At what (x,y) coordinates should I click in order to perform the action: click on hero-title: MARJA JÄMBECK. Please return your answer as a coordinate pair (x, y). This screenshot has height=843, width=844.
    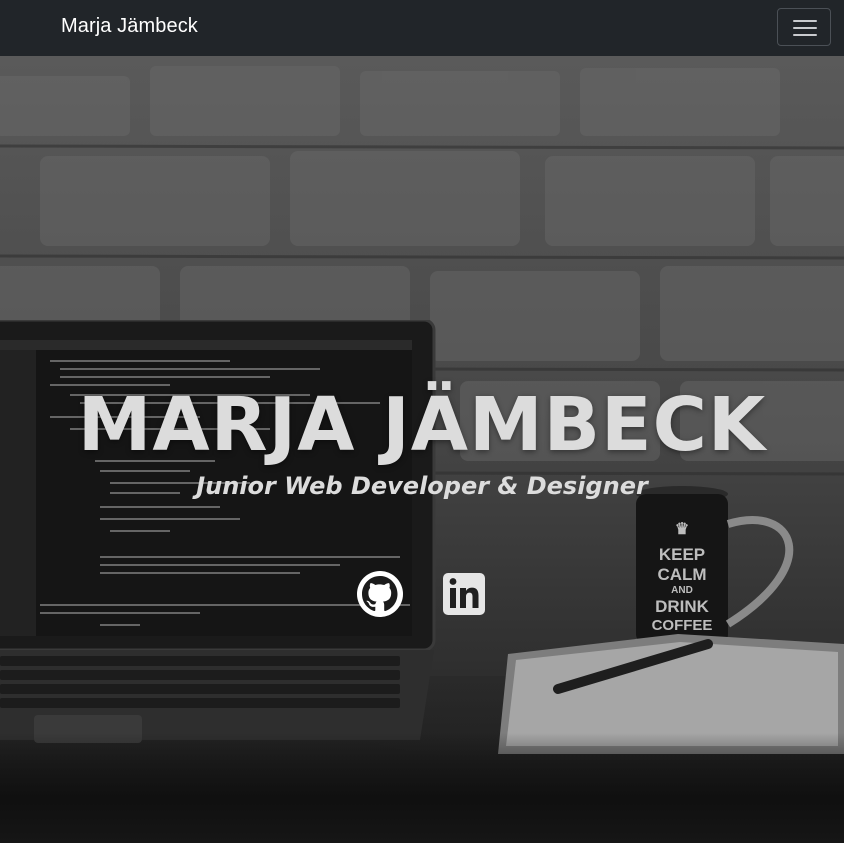
    Looking at the image, I should click on (422, 425).